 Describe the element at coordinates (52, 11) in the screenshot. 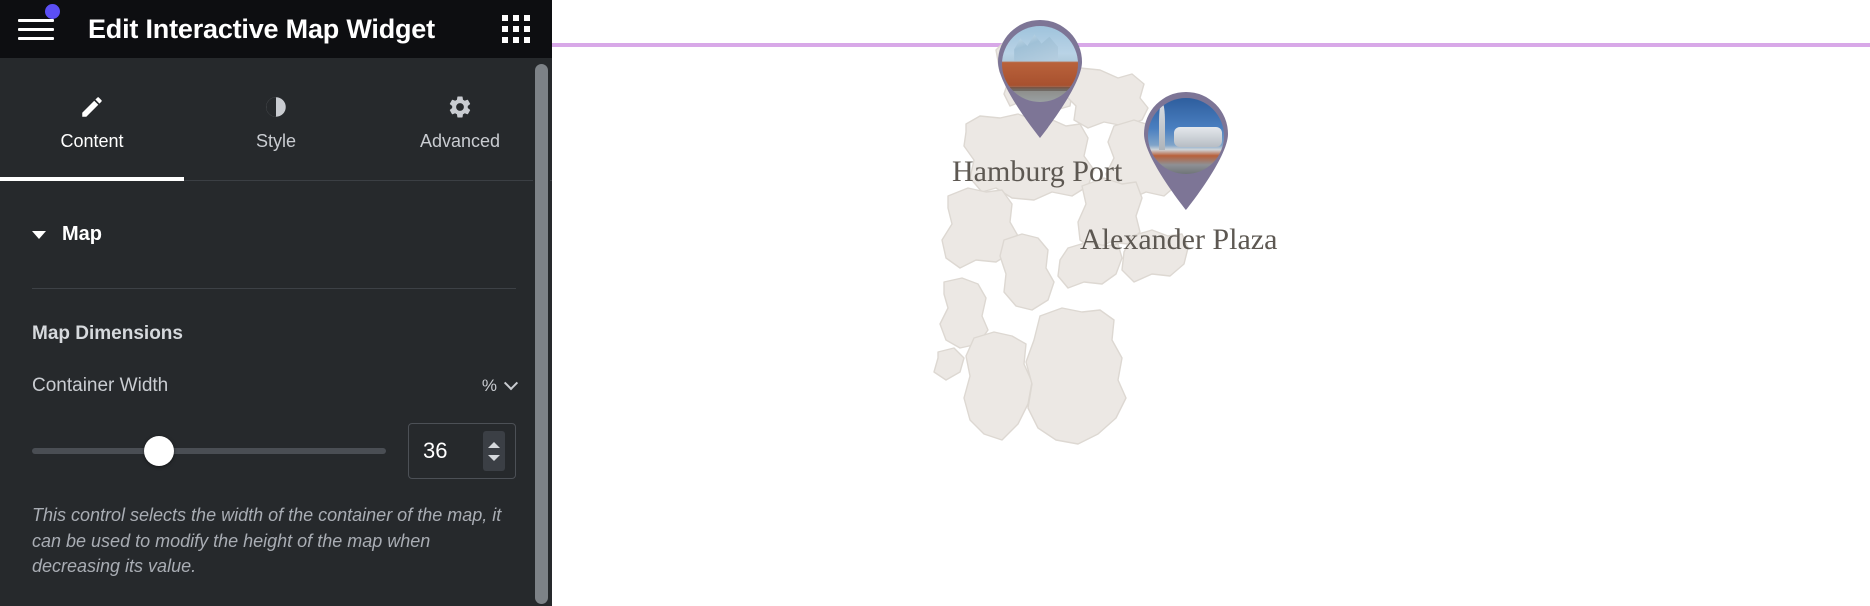

I see `notification-dot-icon` at that location.